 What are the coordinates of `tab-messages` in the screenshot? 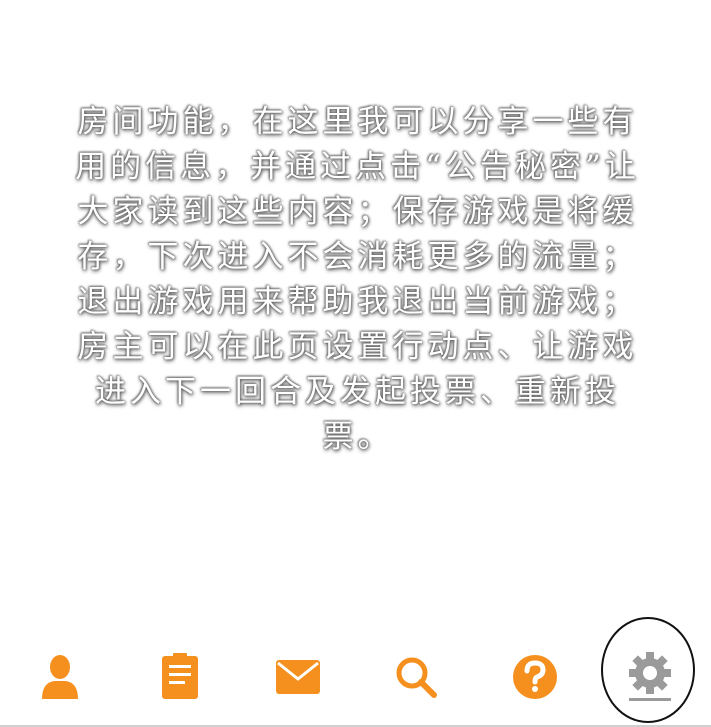 It's located at (298, 677).